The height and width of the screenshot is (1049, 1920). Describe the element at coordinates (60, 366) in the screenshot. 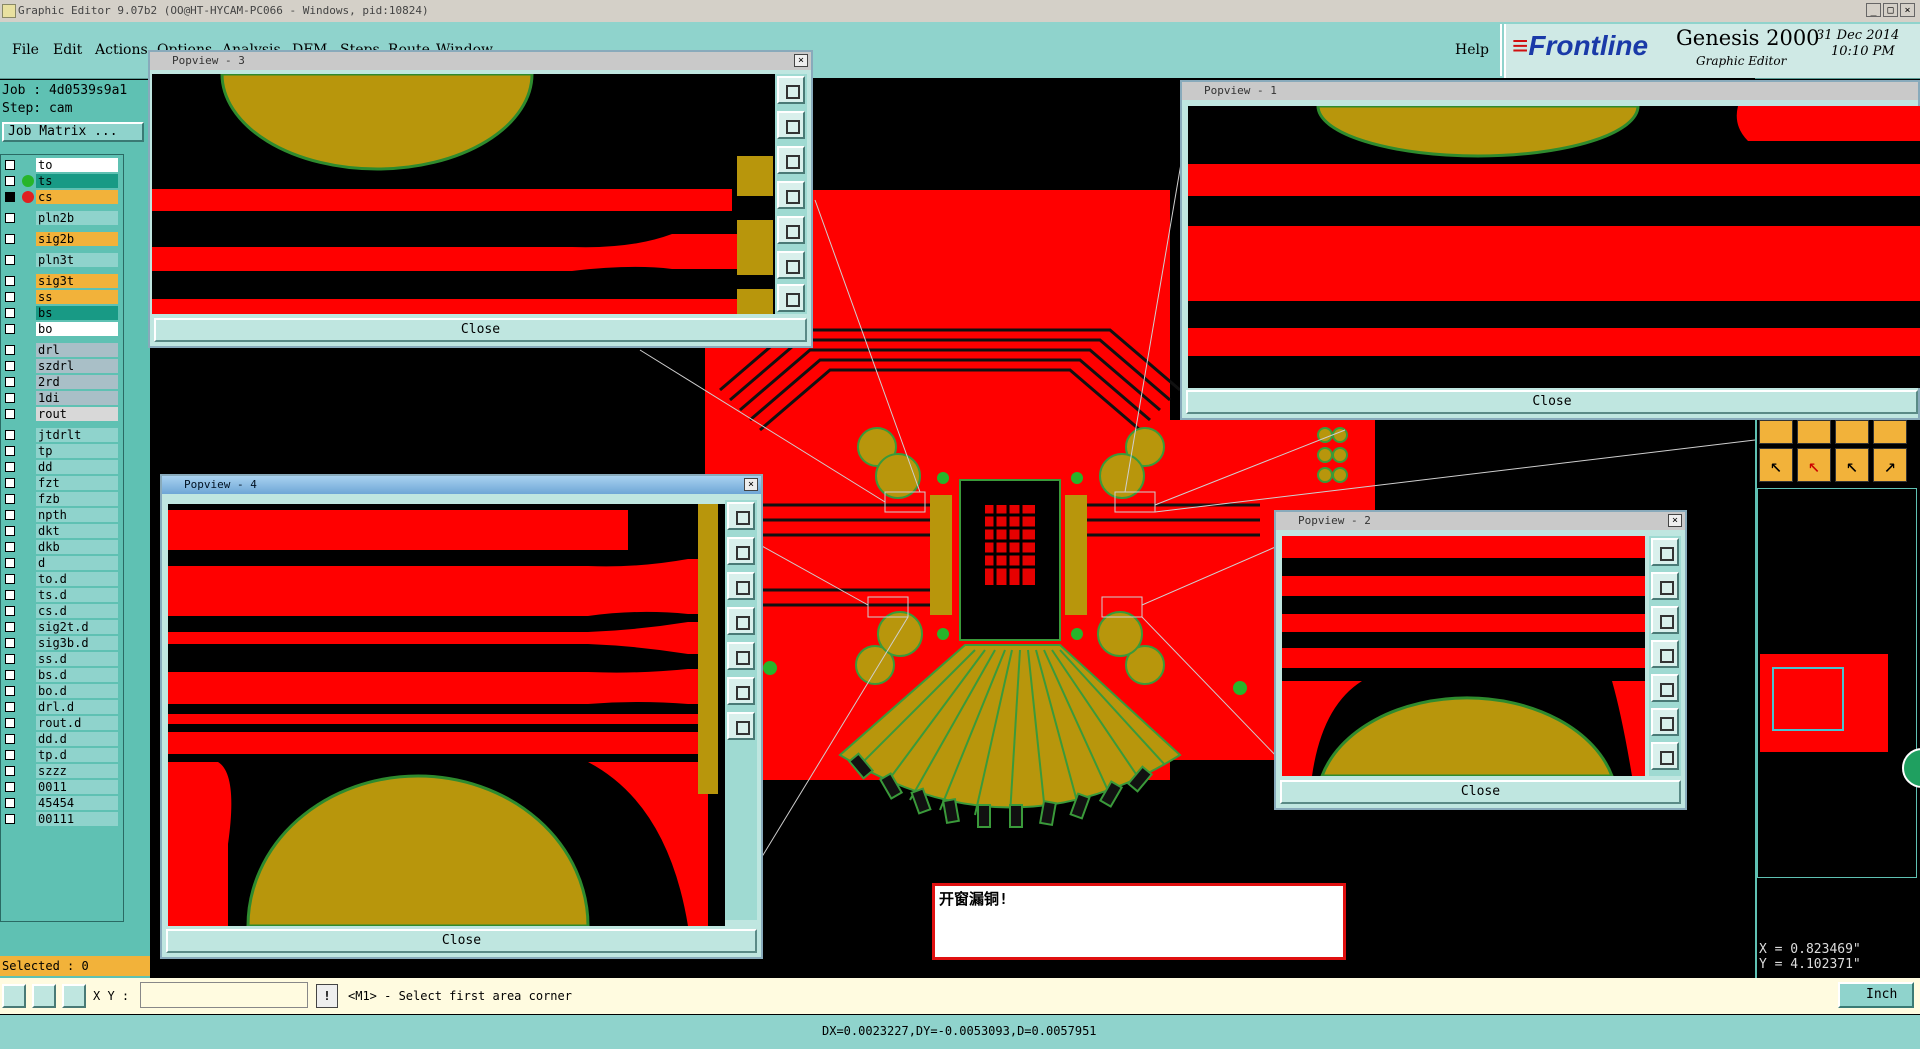

I see `layer-row-szdrl: szdrl` at that location.